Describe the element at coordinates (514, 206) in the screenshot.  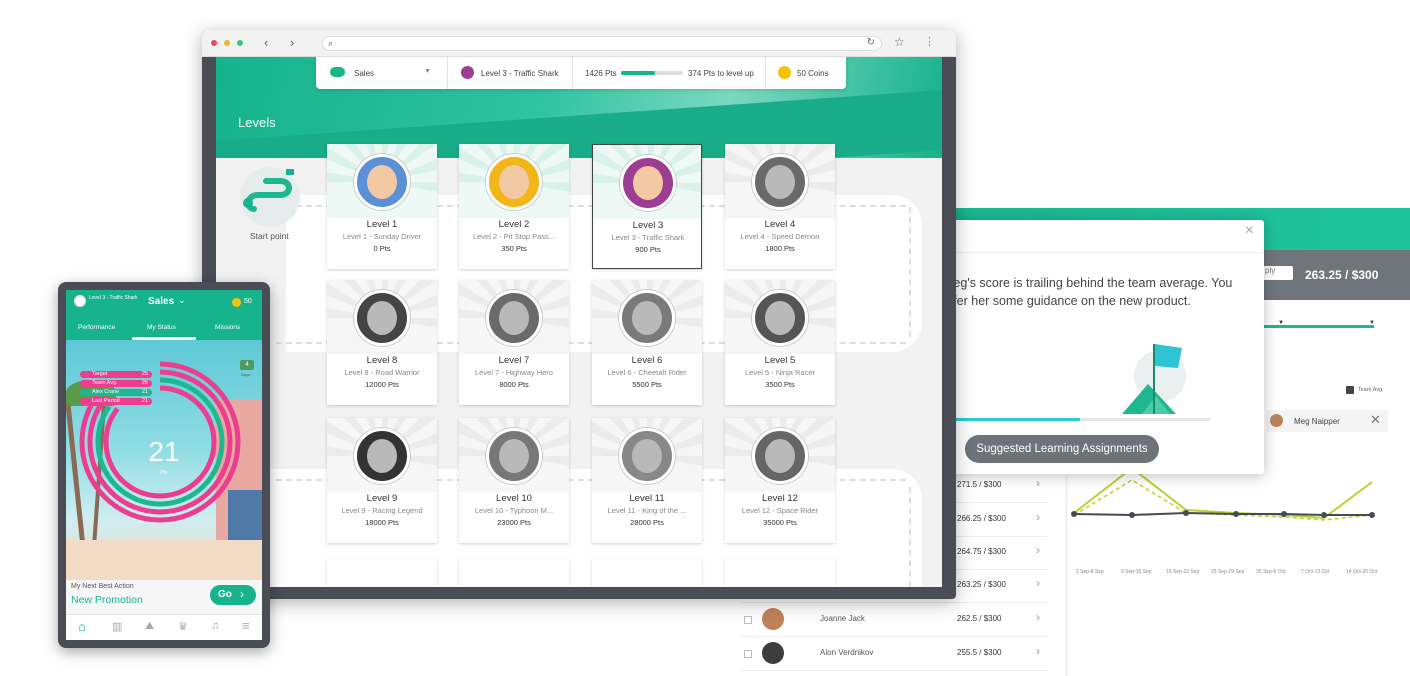
I see `level-card: Level 2 Level 2 - Pit Stop Pass... 350 Pts` at that location.